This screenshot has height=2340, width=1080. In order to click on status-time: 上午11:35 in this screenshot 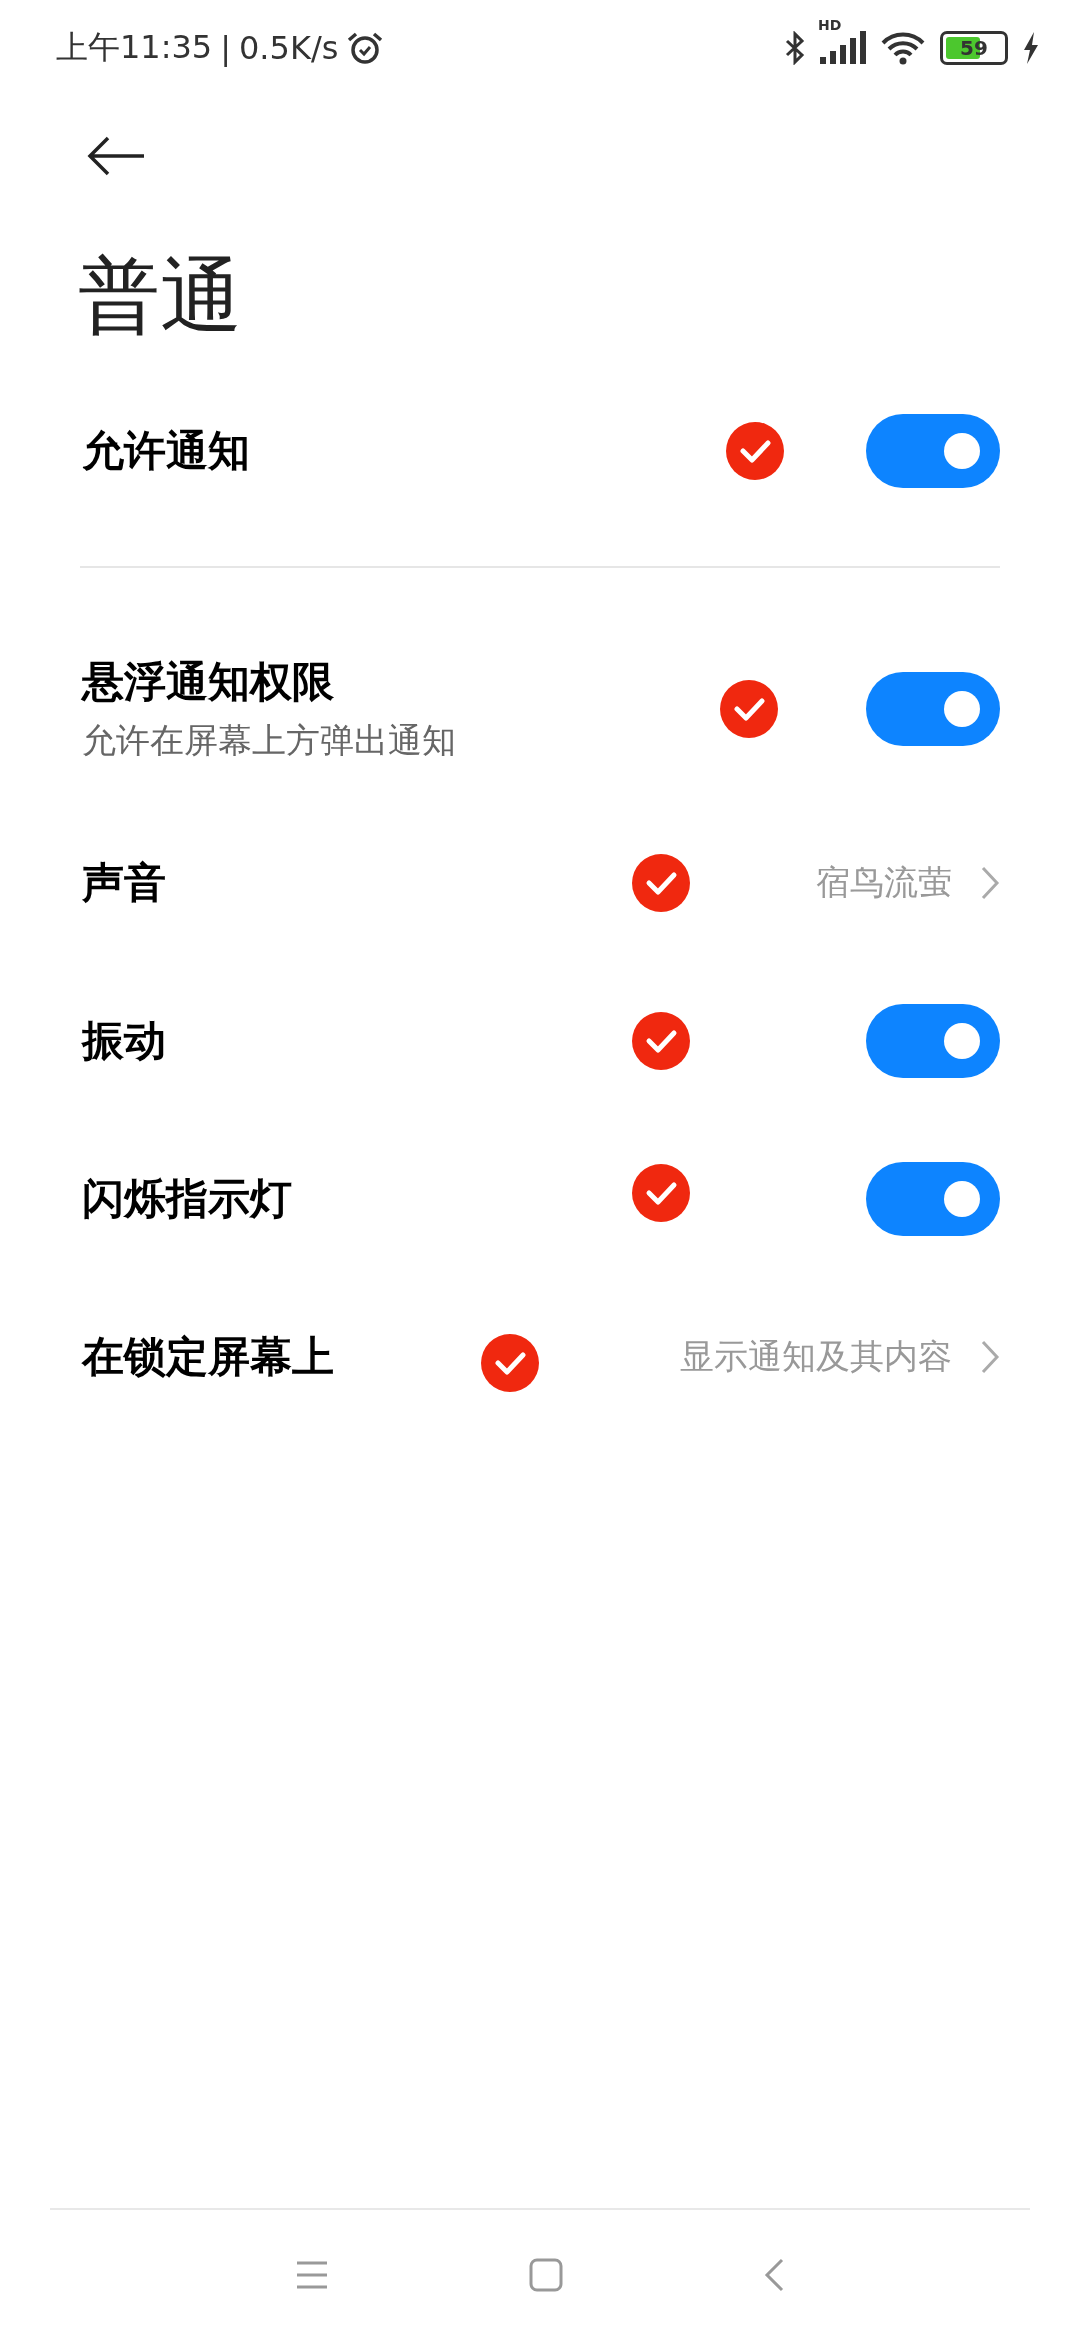, I will do `click(134, 47)`.